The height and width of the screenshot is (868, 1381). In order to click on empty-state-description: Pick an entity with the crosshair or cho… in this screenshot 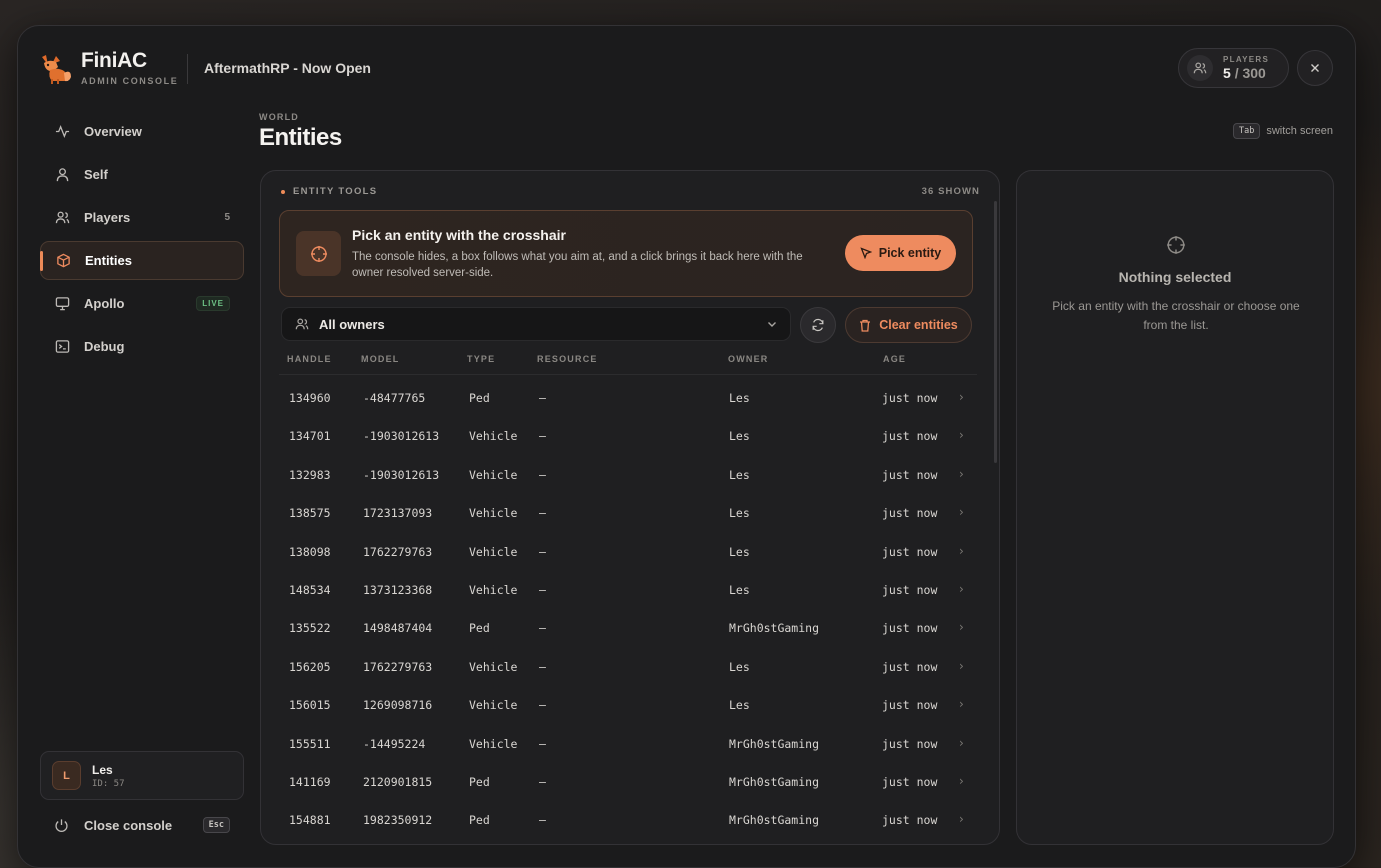, I will do `click(1176, 315)`.